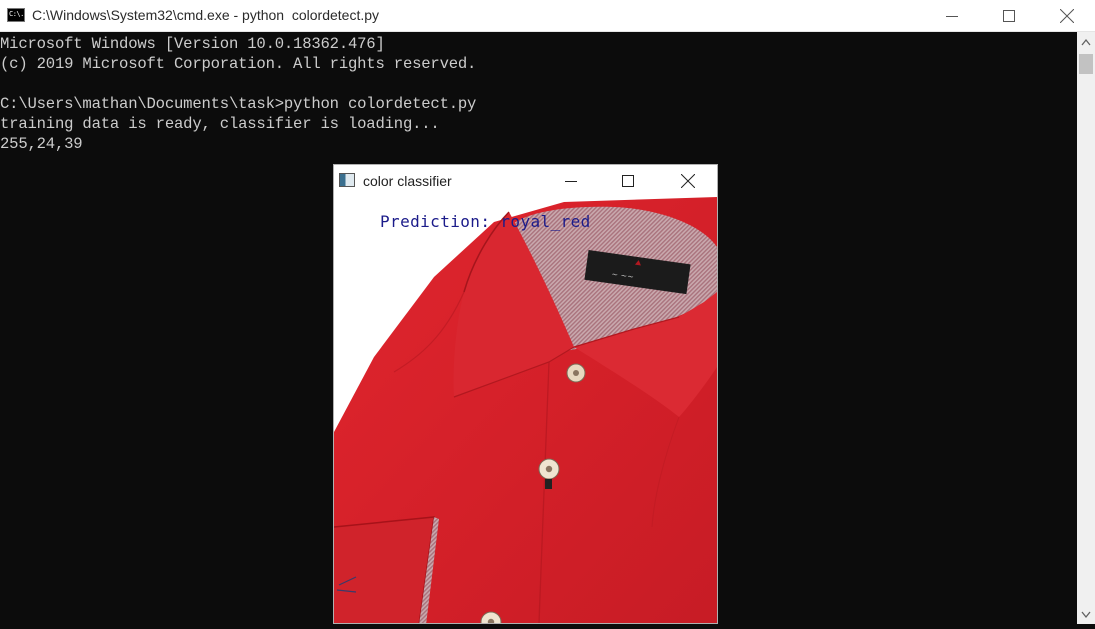  I want to click on minimize-button, so click(952, 16).